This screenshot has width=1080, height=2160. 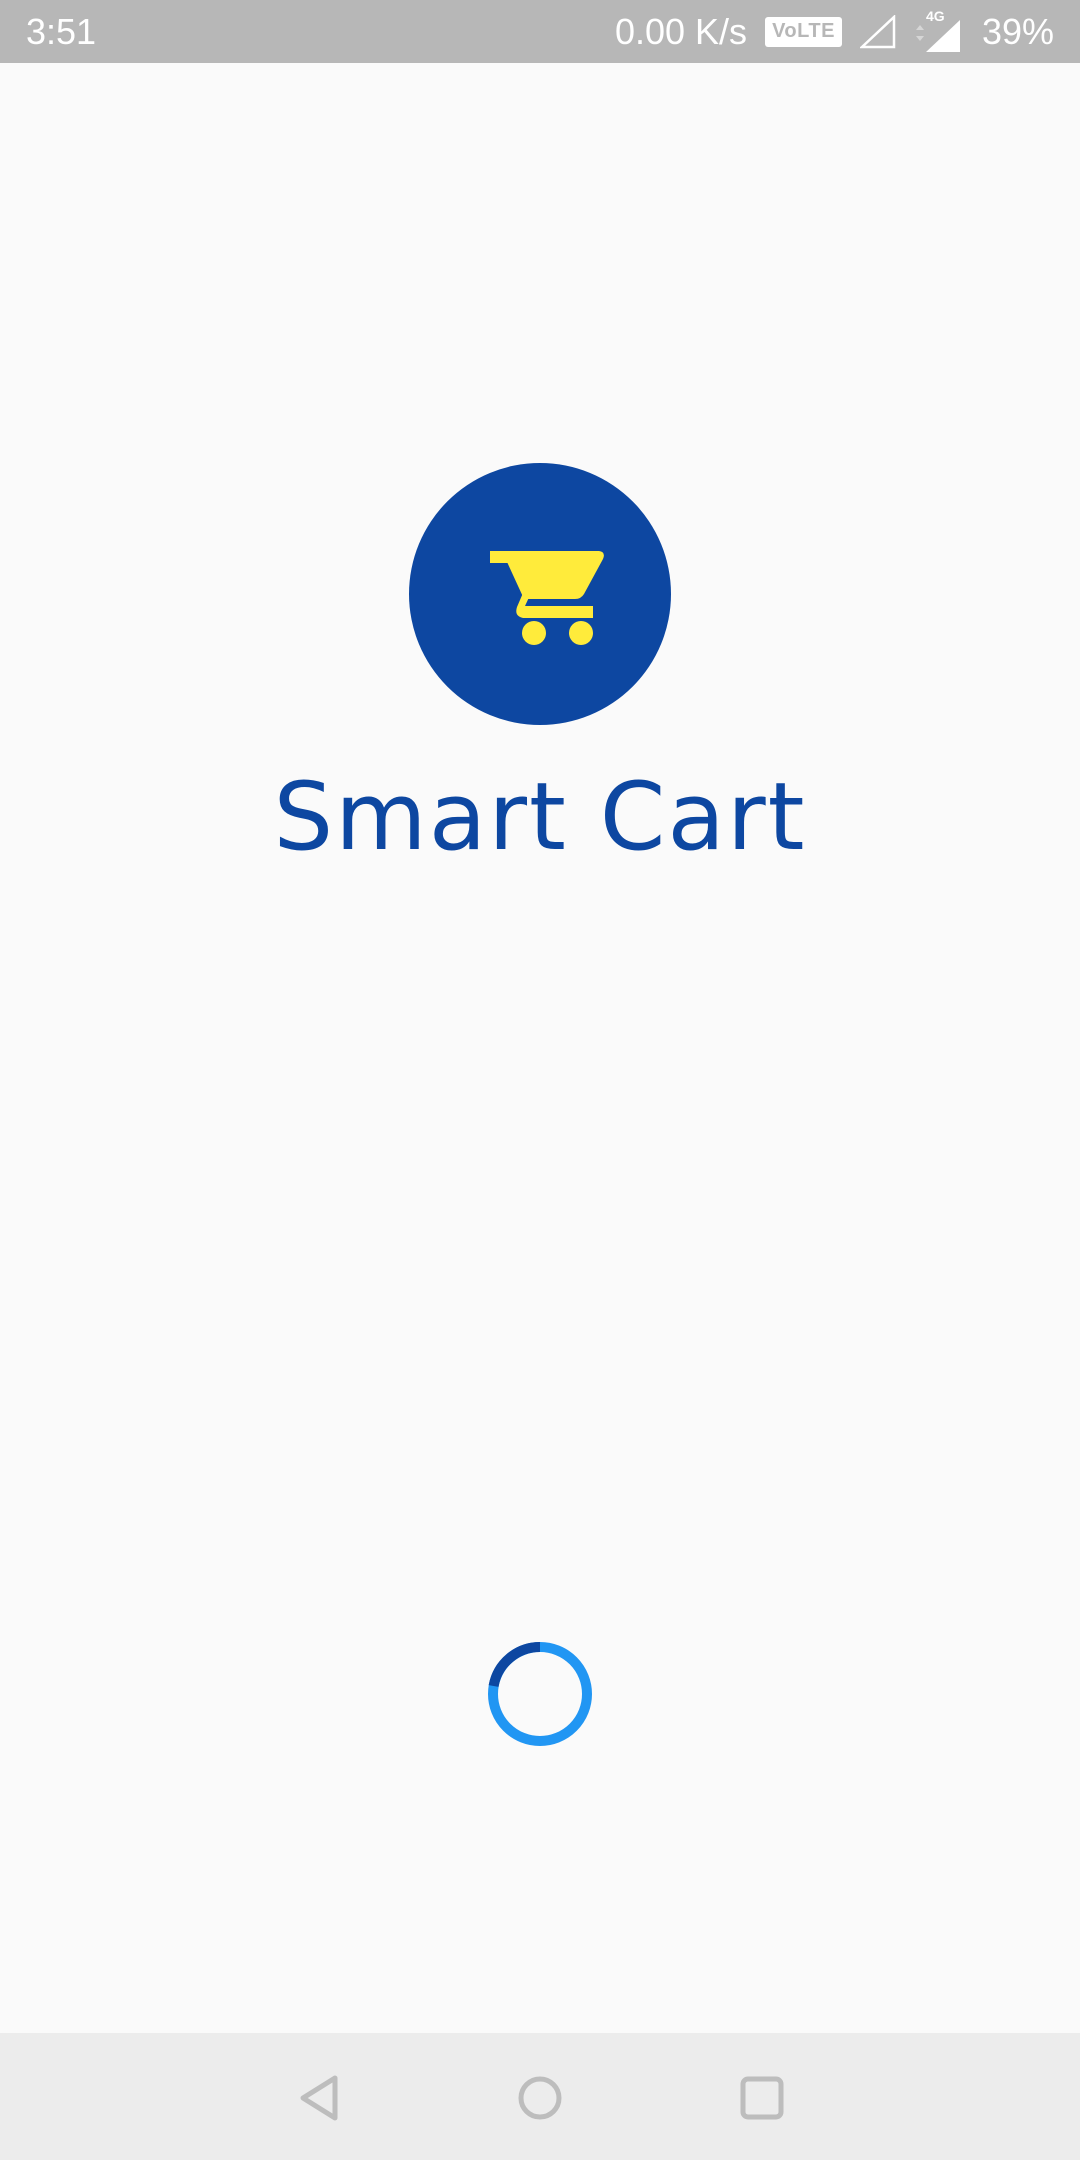 I want to click on recents-icon, so click(x=762, y=2098).